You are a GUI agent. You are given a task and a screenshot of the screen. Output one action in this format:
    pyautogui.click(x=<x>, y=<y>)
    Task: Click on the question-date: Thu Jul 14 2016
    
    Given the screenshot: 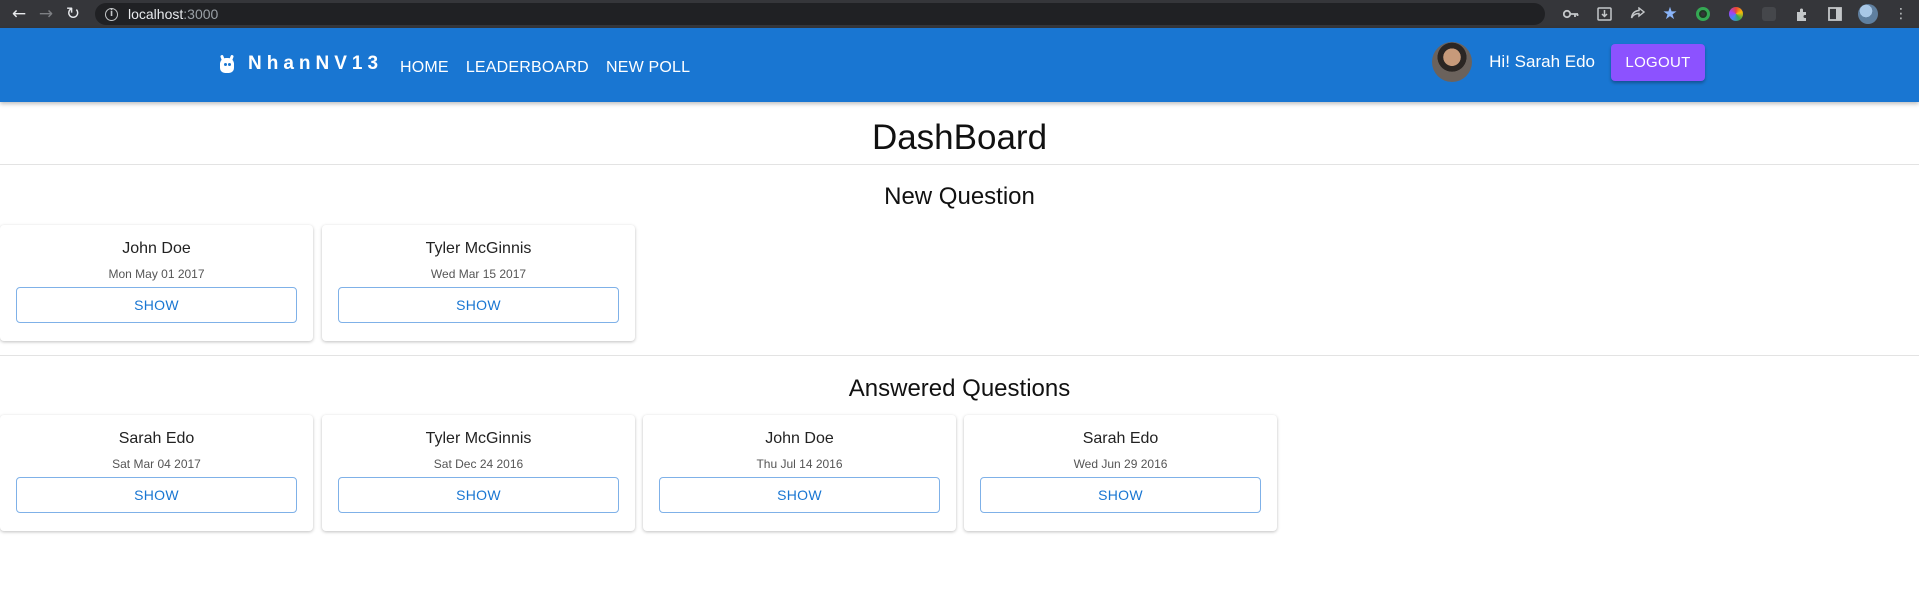 What is the action you would take?
    pyautogui.click(x=799, y=464)
    